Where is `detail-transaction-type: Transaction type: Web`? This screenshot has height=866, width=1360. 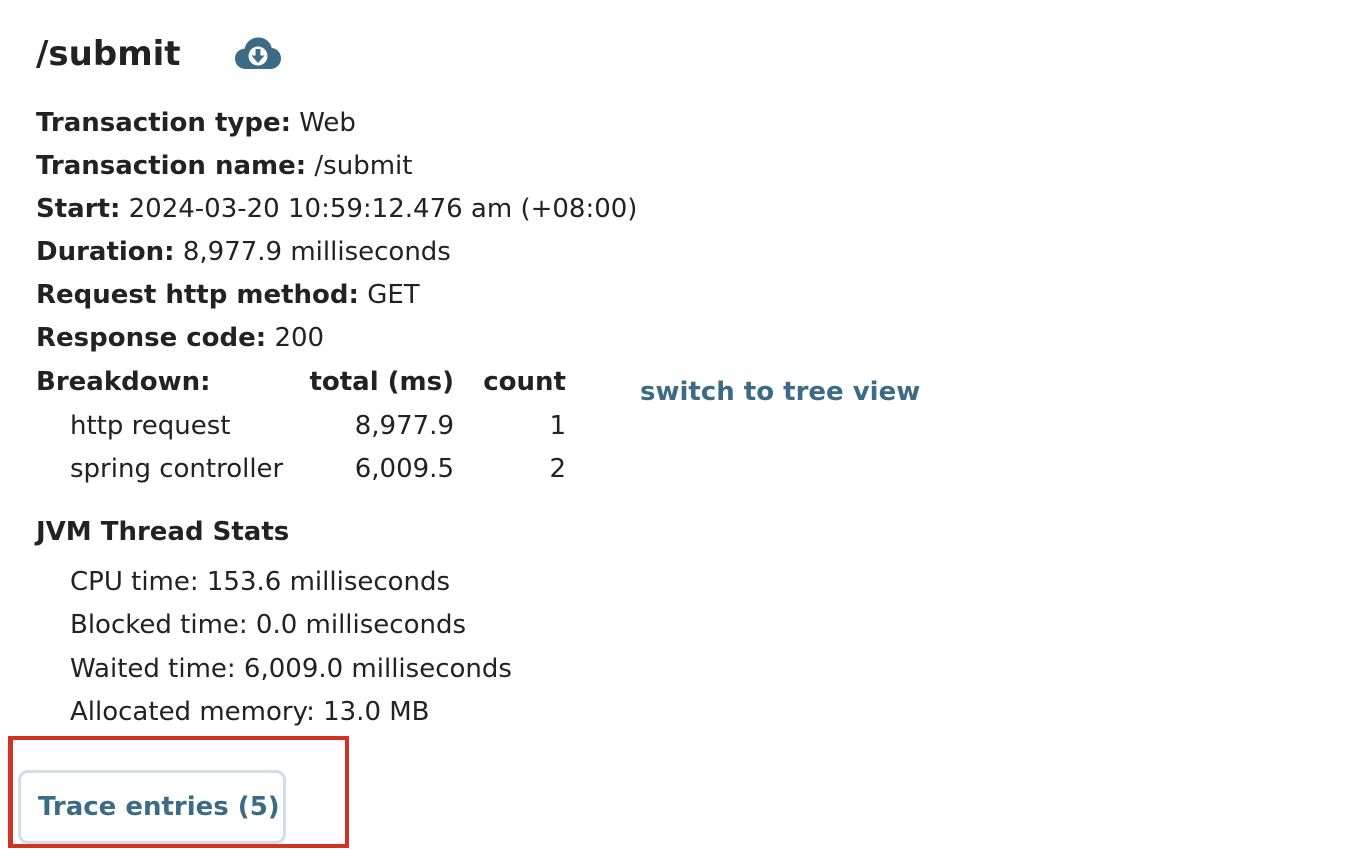
detail-transaction-type: Transaction type: Web is located at coordinates (336, 123).